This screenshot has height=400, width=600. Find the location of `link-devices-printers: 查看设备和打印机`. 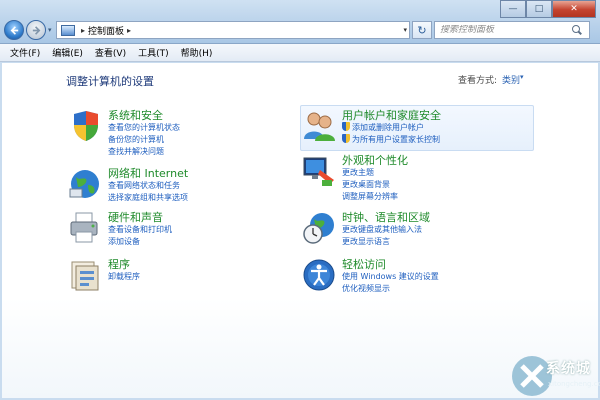

link-devices-printers: 查看设备和打印机 is located at coordinates (140, 229).